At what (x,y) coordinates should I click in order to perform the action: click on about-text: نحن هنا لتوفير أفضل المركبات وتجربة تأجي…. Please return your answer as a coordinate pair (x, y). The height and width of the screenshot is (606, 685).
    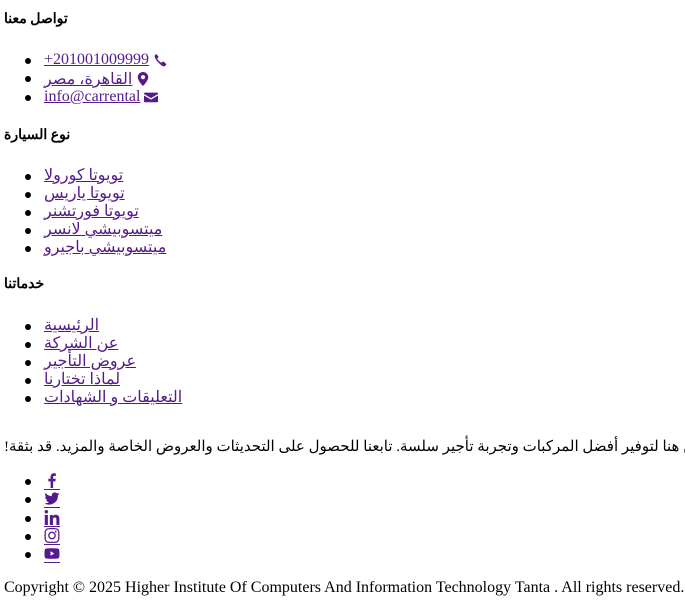
    Looking at the image, I should click on (344, 447).